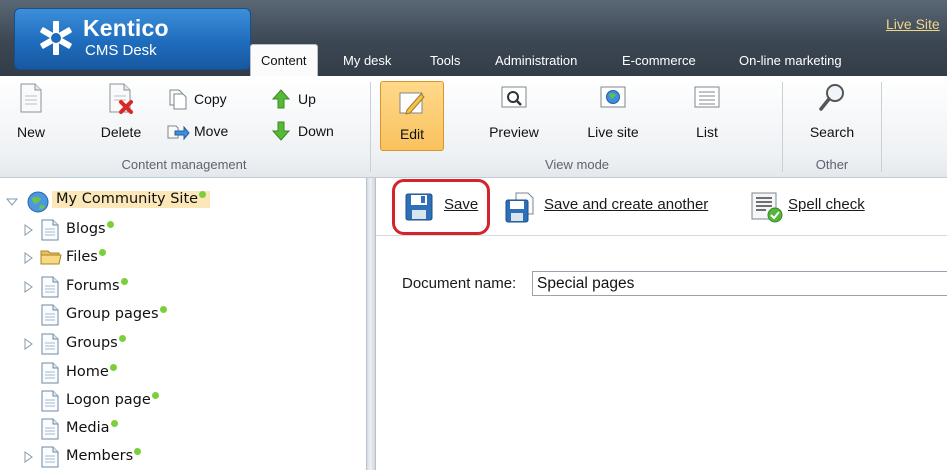 The height and width of the screenshot is (470, 947). What do you see at coordinates (613, 132) in the screenshot?
I see `live-site-label: Live site` at bounding box center [613, 132].